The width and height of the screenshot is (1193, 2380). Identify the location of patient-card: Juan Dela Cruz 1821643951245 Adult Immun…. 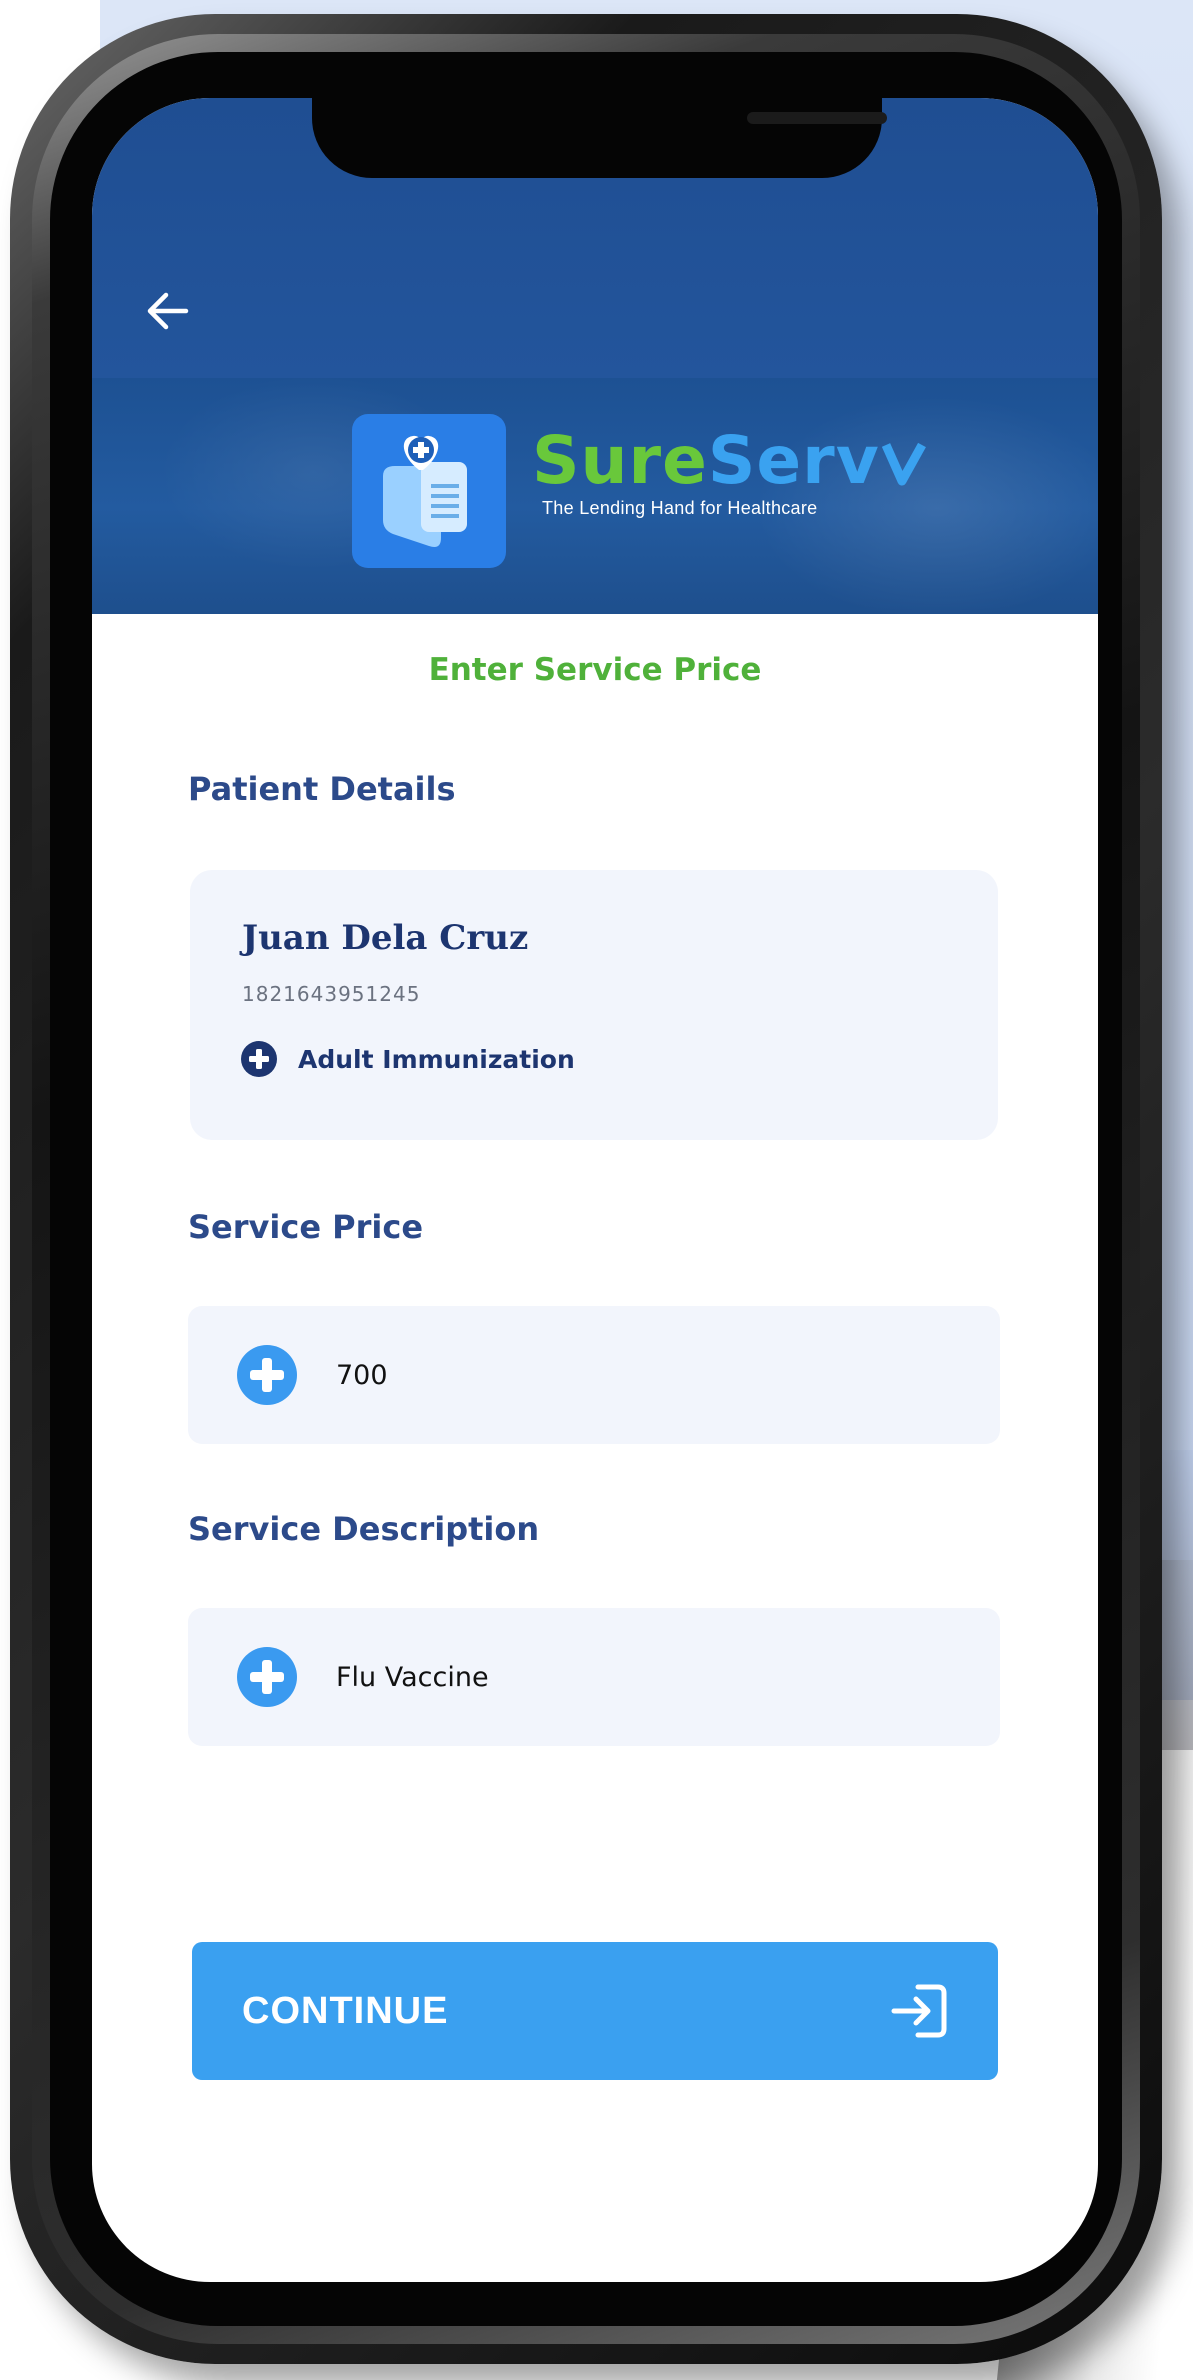
(594, 1005).